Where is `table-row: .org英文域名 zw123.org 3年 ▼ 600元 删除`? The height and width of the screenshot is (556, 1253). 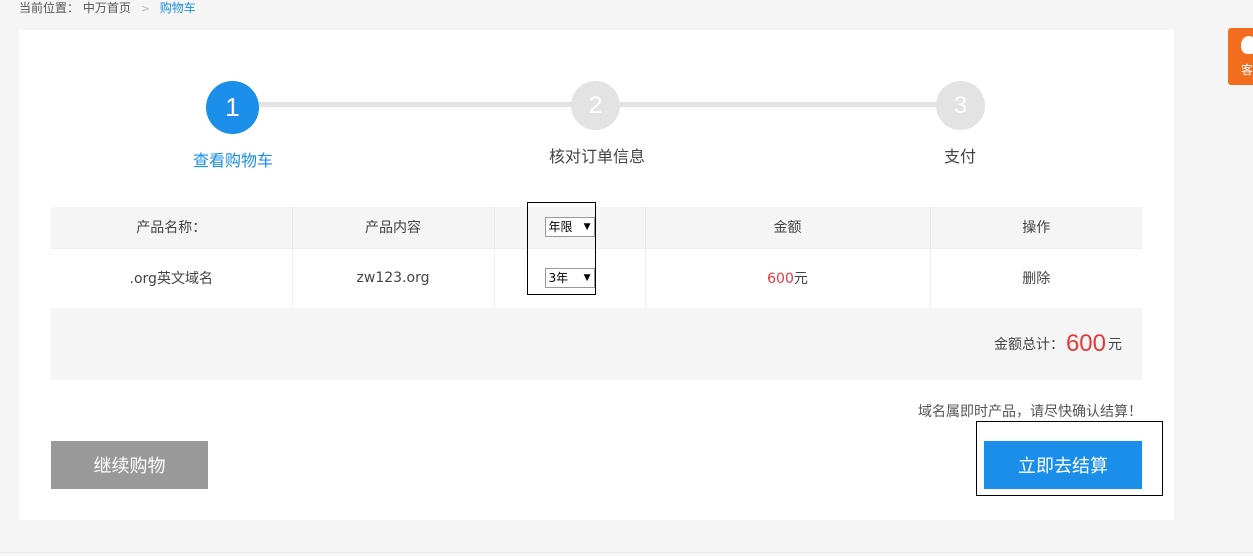
table-row: .org英文域名 zw123.org 3年 ▼ 600元 删除 is located at coordinates (596, 277).